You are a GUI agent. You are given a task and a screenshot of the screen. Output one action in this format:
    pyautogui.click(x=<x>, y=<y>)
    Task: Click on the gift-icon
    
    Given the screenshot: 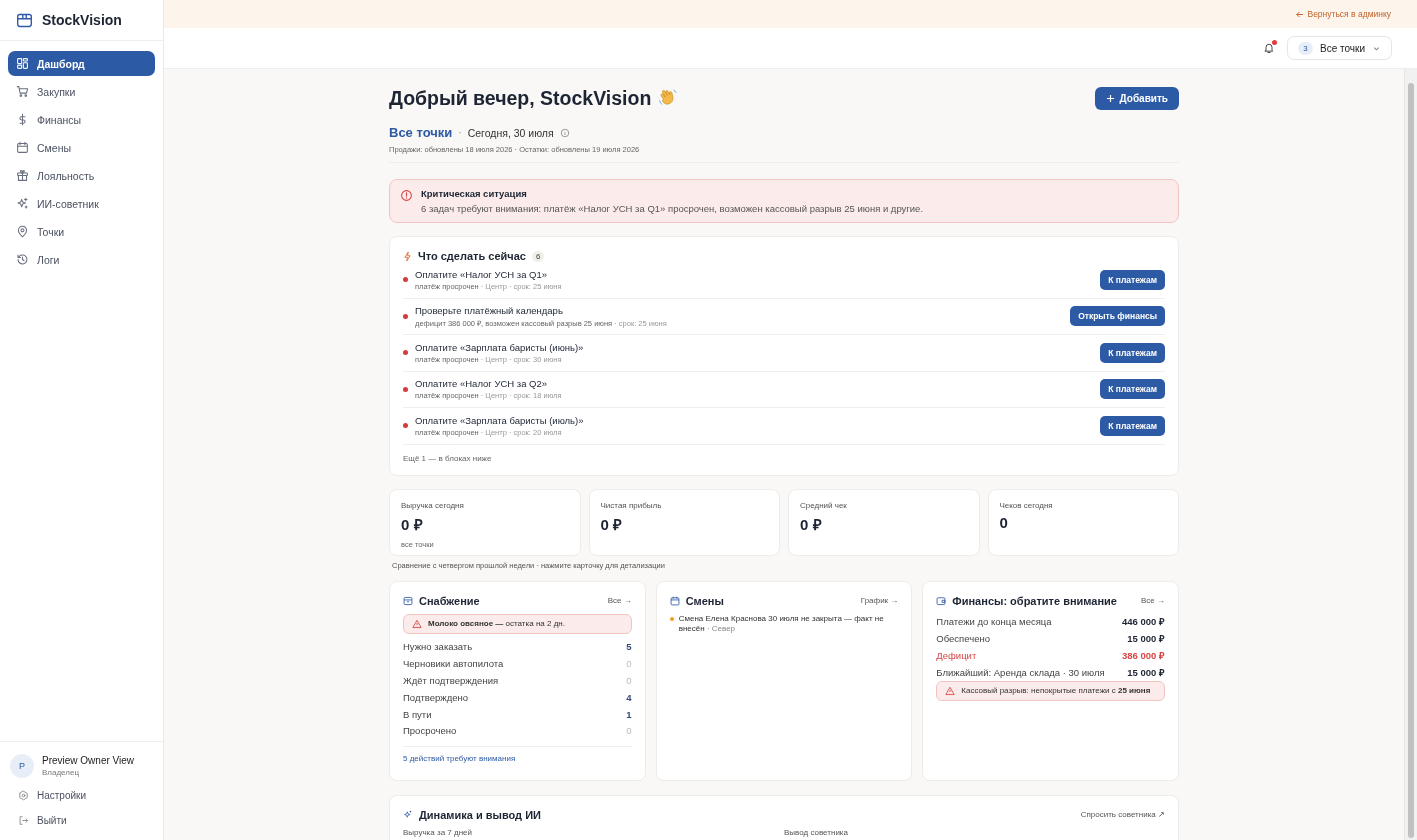 What is the action you would take?
    pyautogui.click(x=22, y=175)
    